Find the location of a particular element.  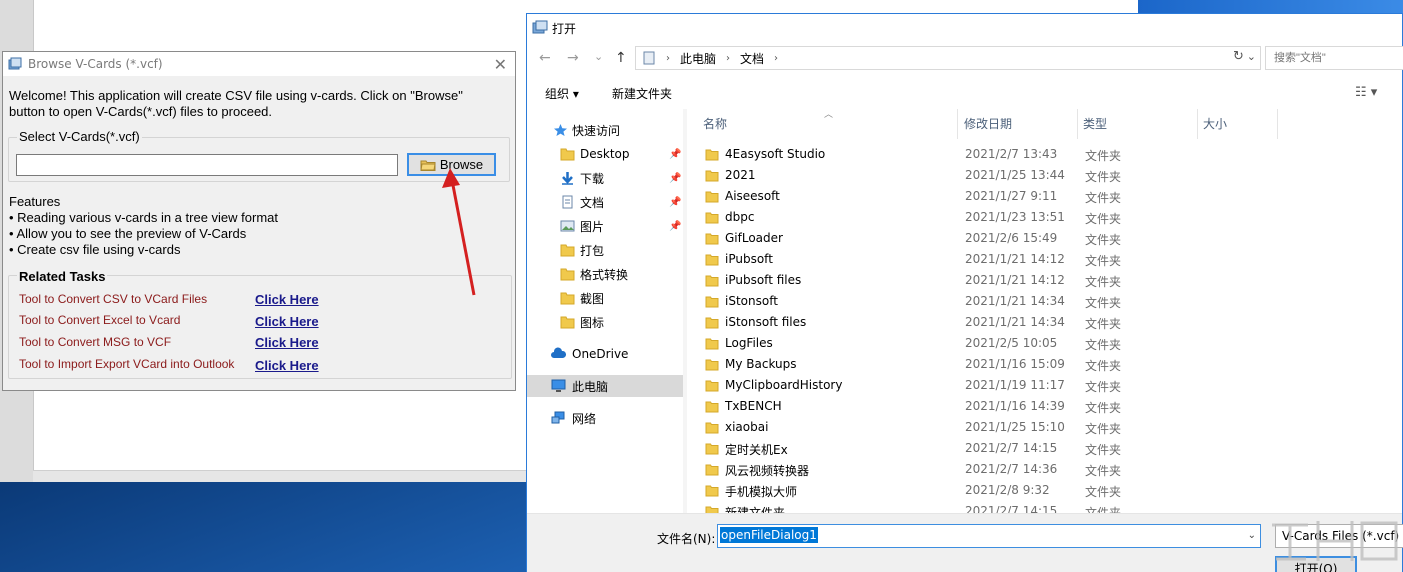

file-row: iPubsoft 2021/1/21 14:12 文件夹 is located at coordinates (1049, 260).